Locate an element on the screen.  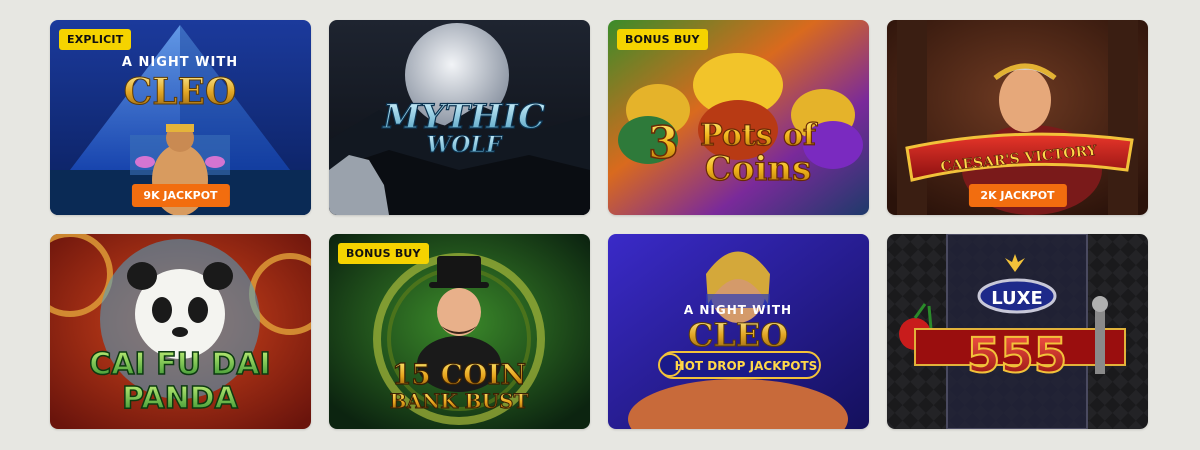
game-subtitle: WOLF is located at coordinates (465, 145).